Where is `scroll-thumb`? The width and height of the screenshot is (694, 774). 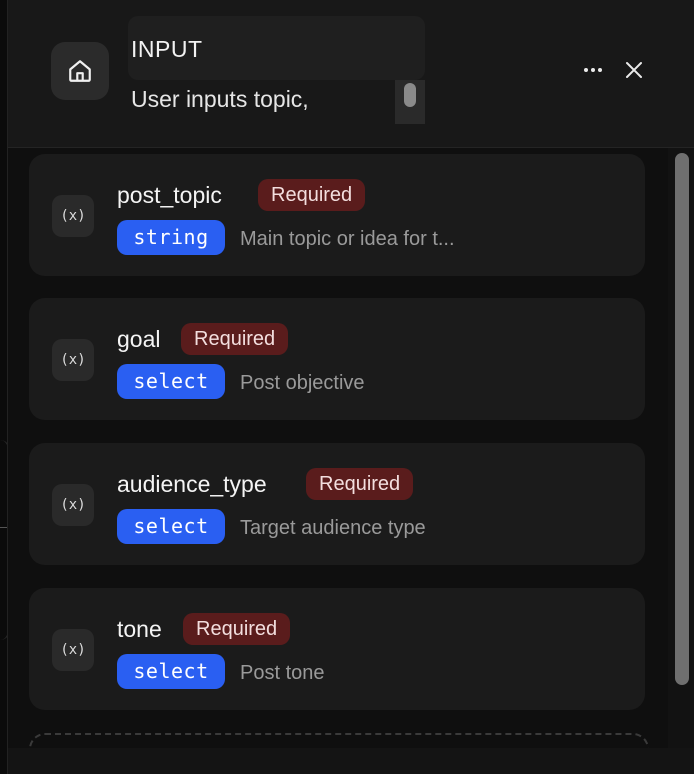 scroll-thumb is located at coordinates (682, 419).